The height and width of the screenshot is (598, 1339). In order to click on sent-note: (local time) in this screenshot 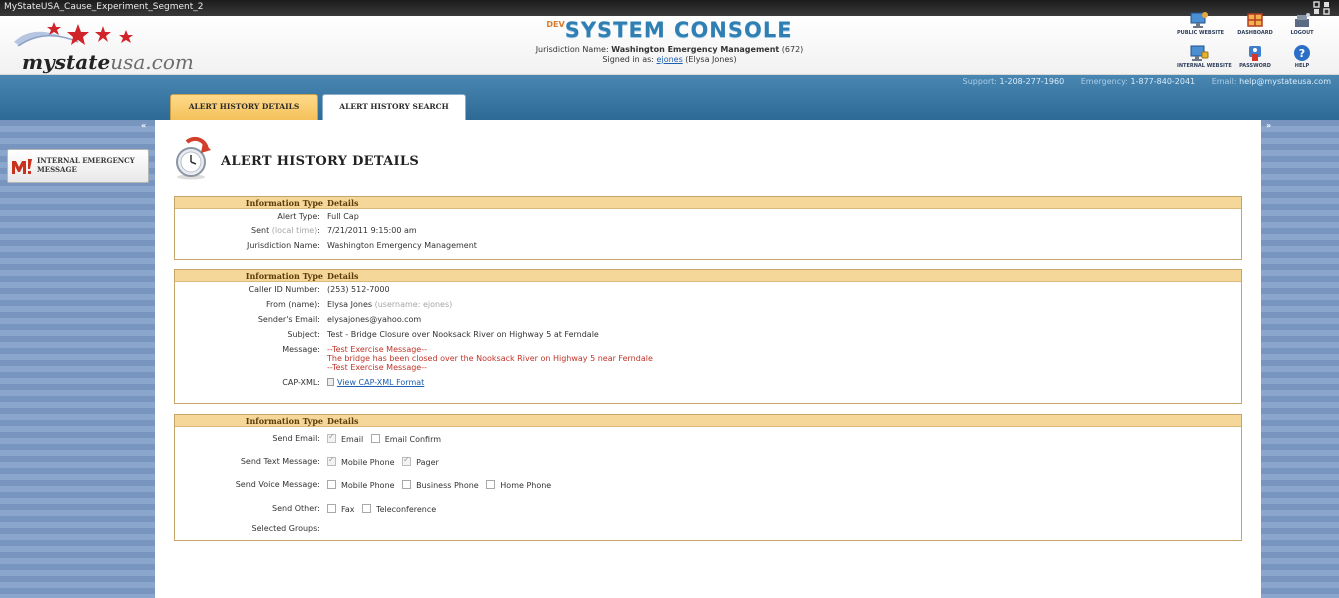, I will do `click(294, 230)`.